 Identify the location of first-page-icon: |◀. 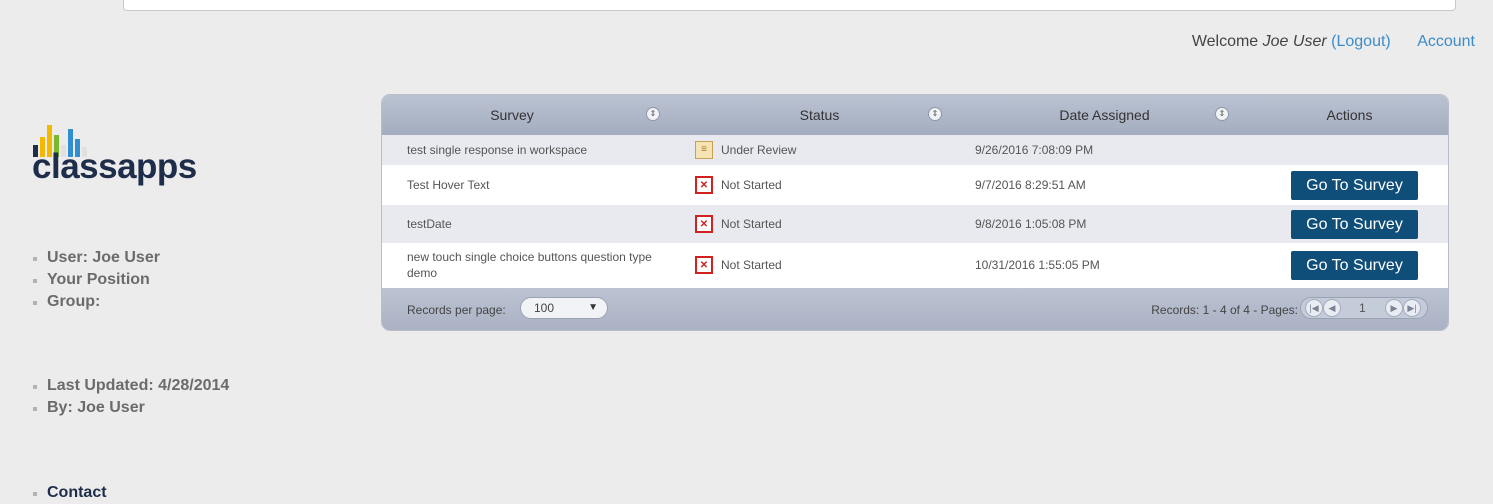
(1314, 308).